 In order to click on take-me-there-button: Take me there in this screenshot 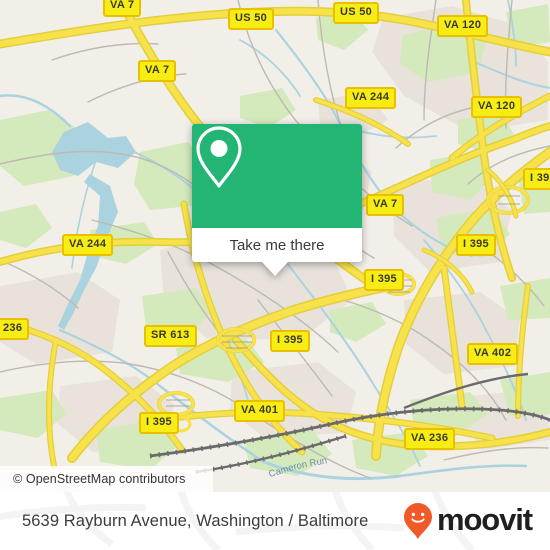, I will do `click(277, 245)`.